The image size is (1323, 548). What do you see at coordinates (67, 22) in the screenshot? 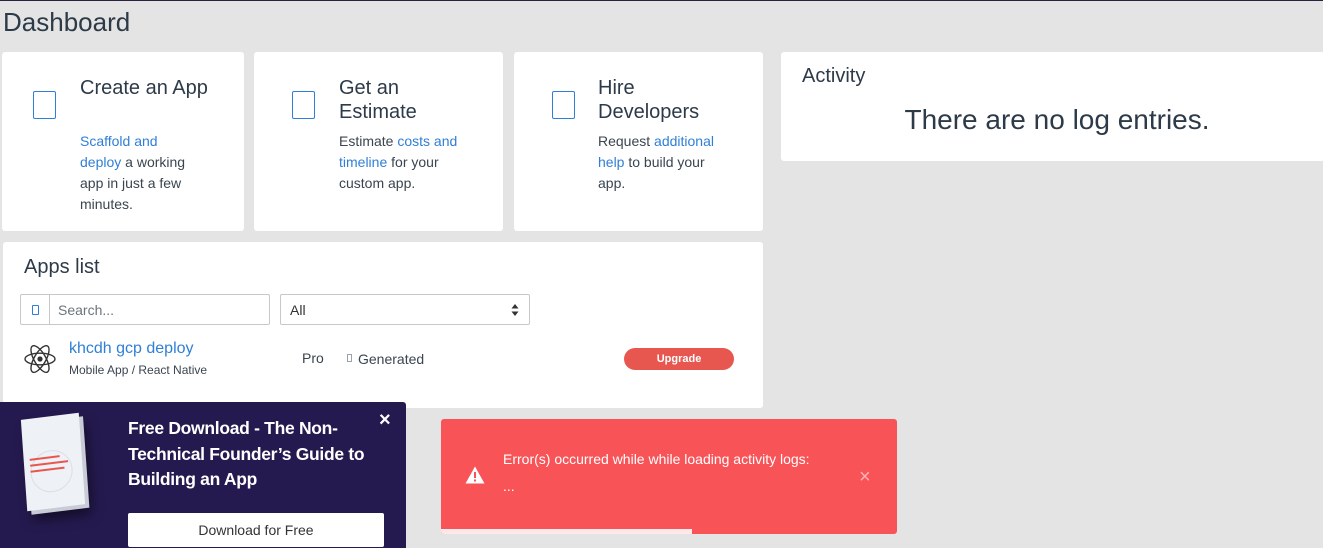
I see `page-title: Dashboard` at bounding box center [67, 22].